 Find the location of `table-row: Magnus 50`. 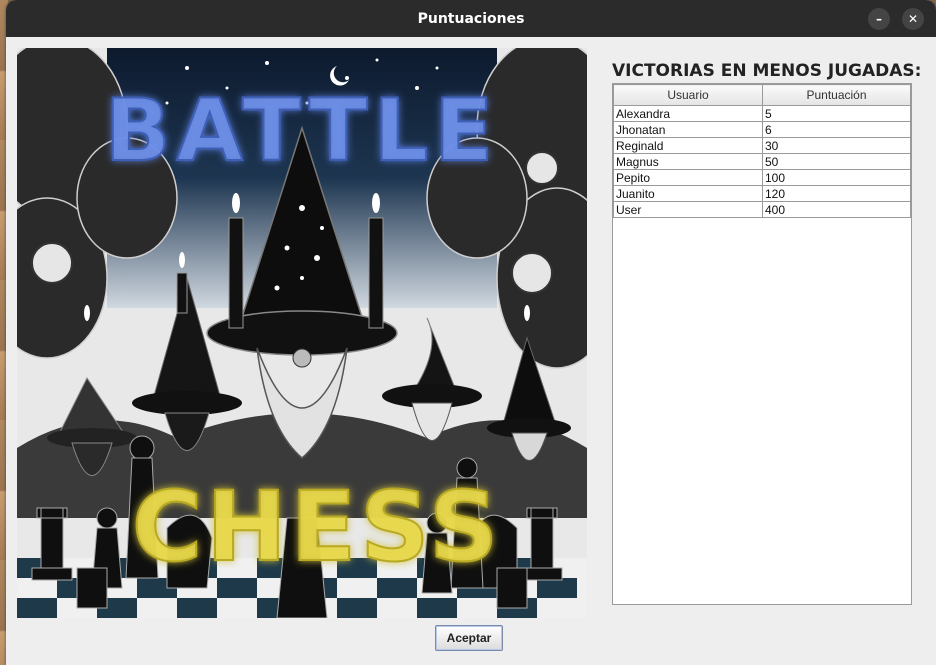

table-row: Magnus 50 is located at coordinates (762, 161).